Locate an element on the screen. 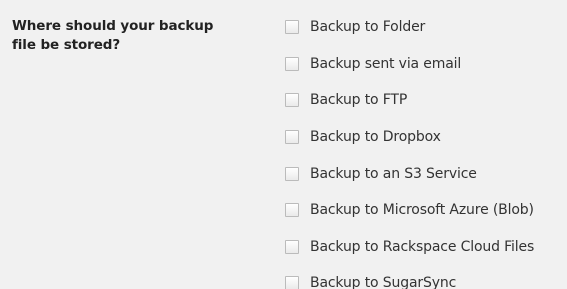 The height and width of the screenshot is (289, 567). option-backup-to-folder: Backup to Folder is located at coordinates (426, 27).